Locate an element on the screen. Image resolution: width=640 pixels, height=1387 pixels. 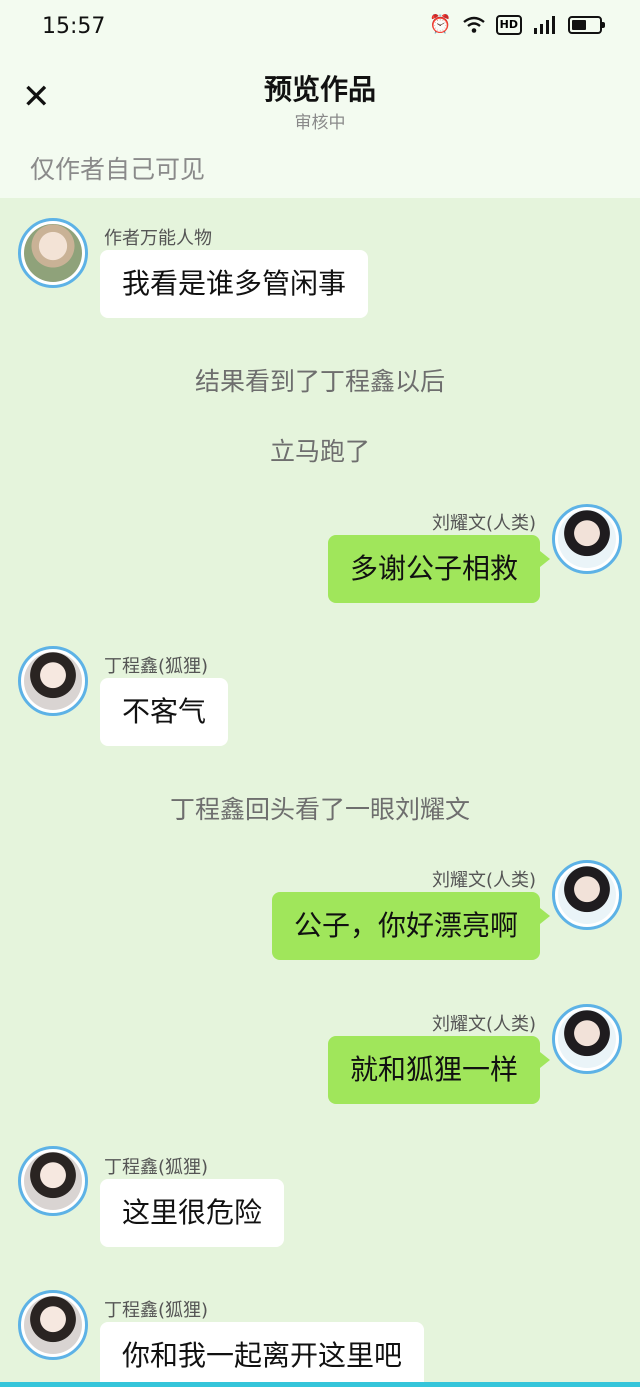
message-bubble: 就和狐狸一样 is located at coordinates (439, 1070).